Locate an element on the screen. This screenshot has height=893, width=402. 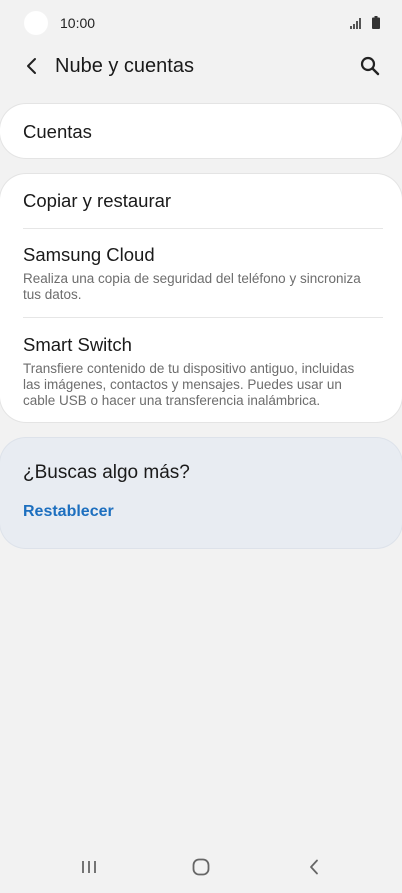
smart-switch-label: Smart Switch is located at coordinates (77, 344).